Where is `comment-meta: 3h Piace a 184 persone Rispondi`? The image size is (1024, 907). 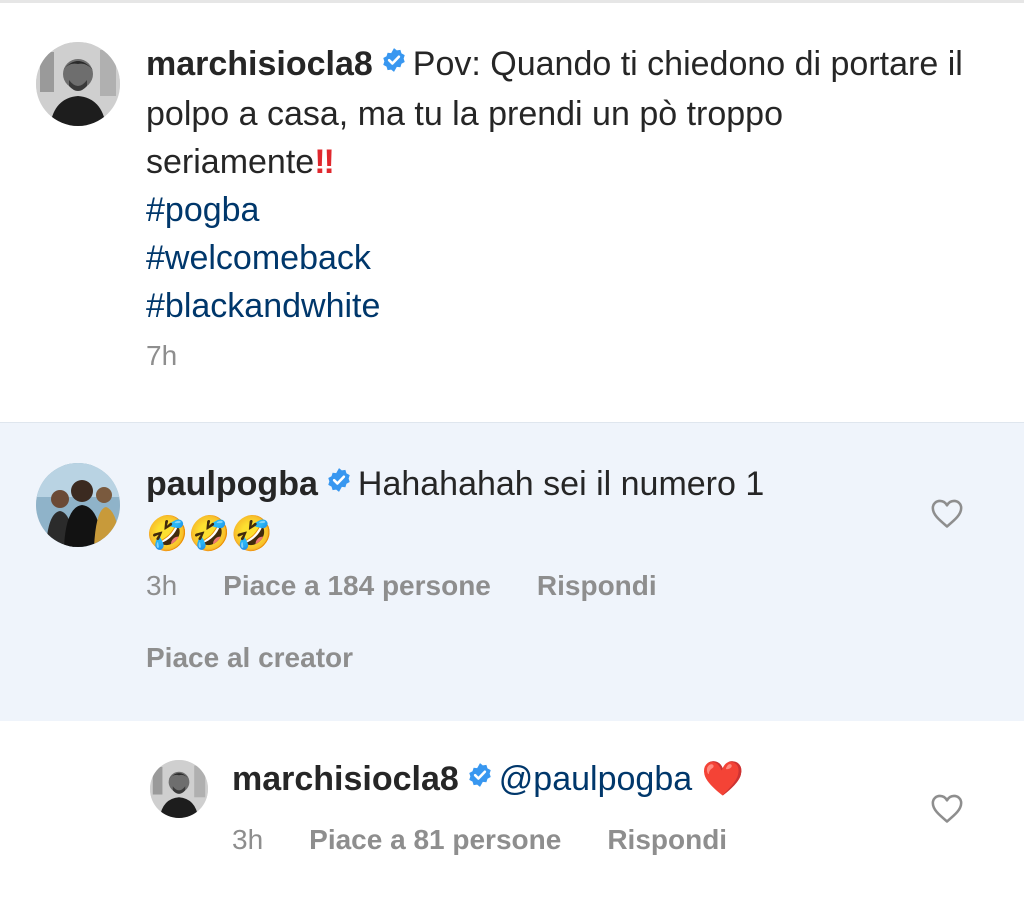
comment-meta: 3h Piace a 184 persone Rispondi is located at coordinates (424, 586).